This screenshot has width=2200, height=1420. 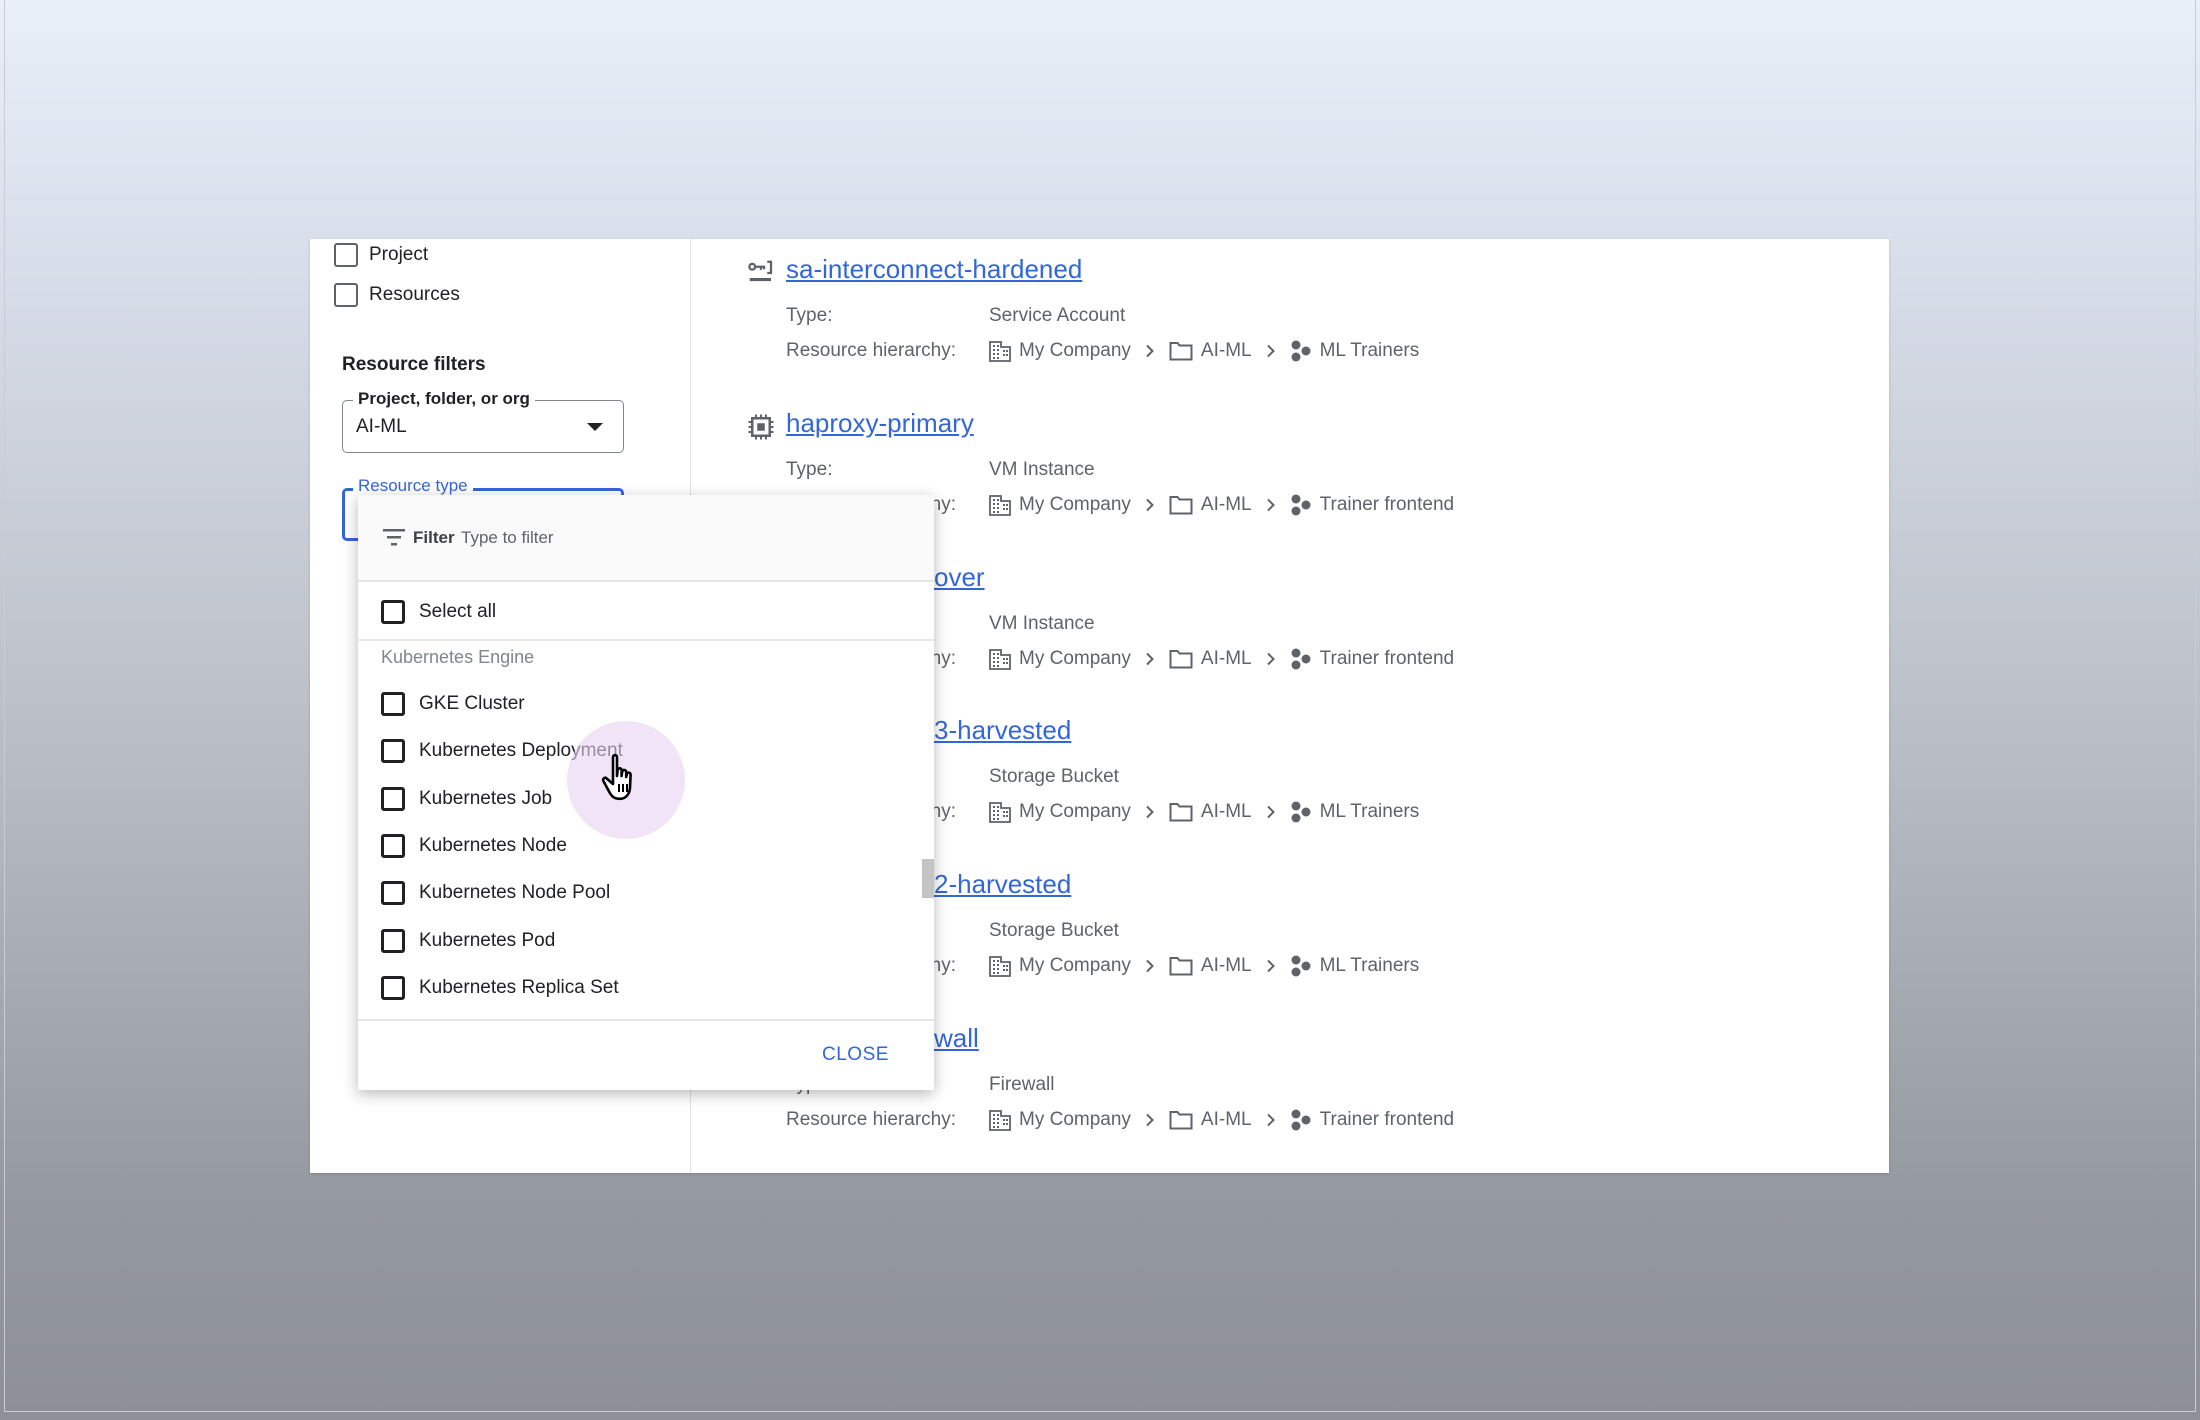 I want to click on scrollbar-thumb, so click(x=928, y=878).